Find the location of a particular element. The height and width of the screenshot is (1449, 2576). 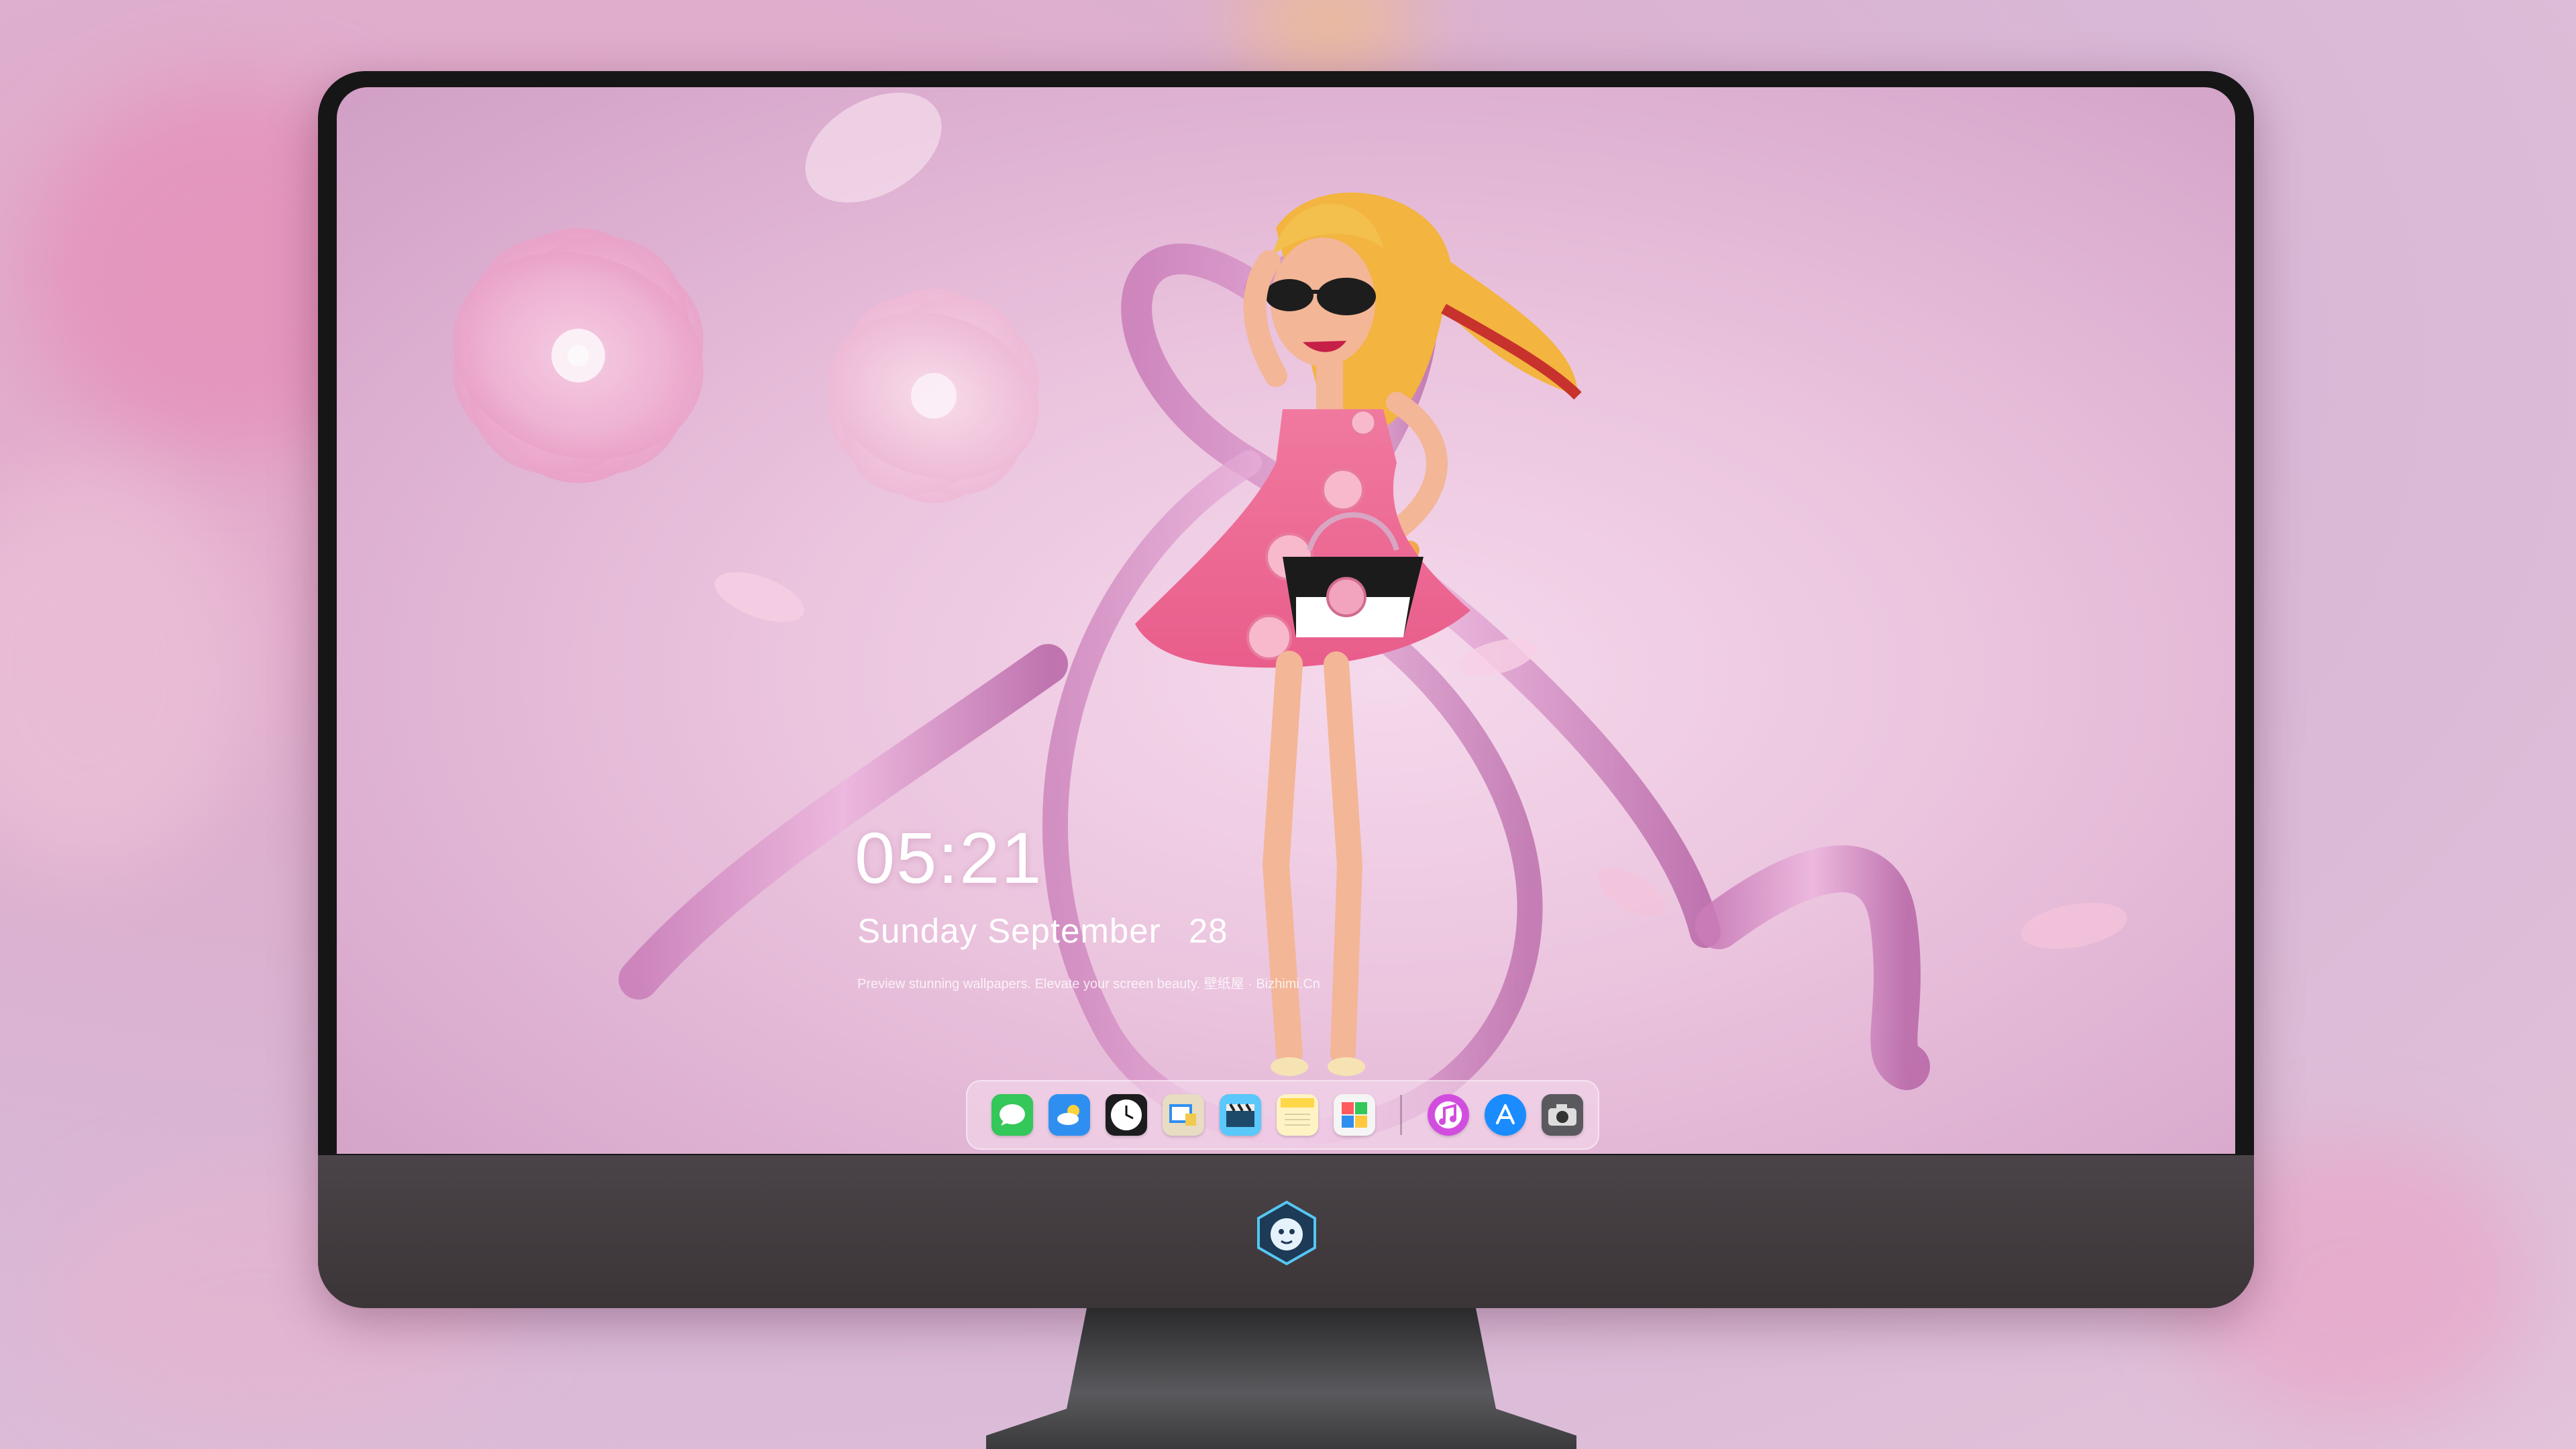

music-note-icon is located at coordinates (1448, 1115).